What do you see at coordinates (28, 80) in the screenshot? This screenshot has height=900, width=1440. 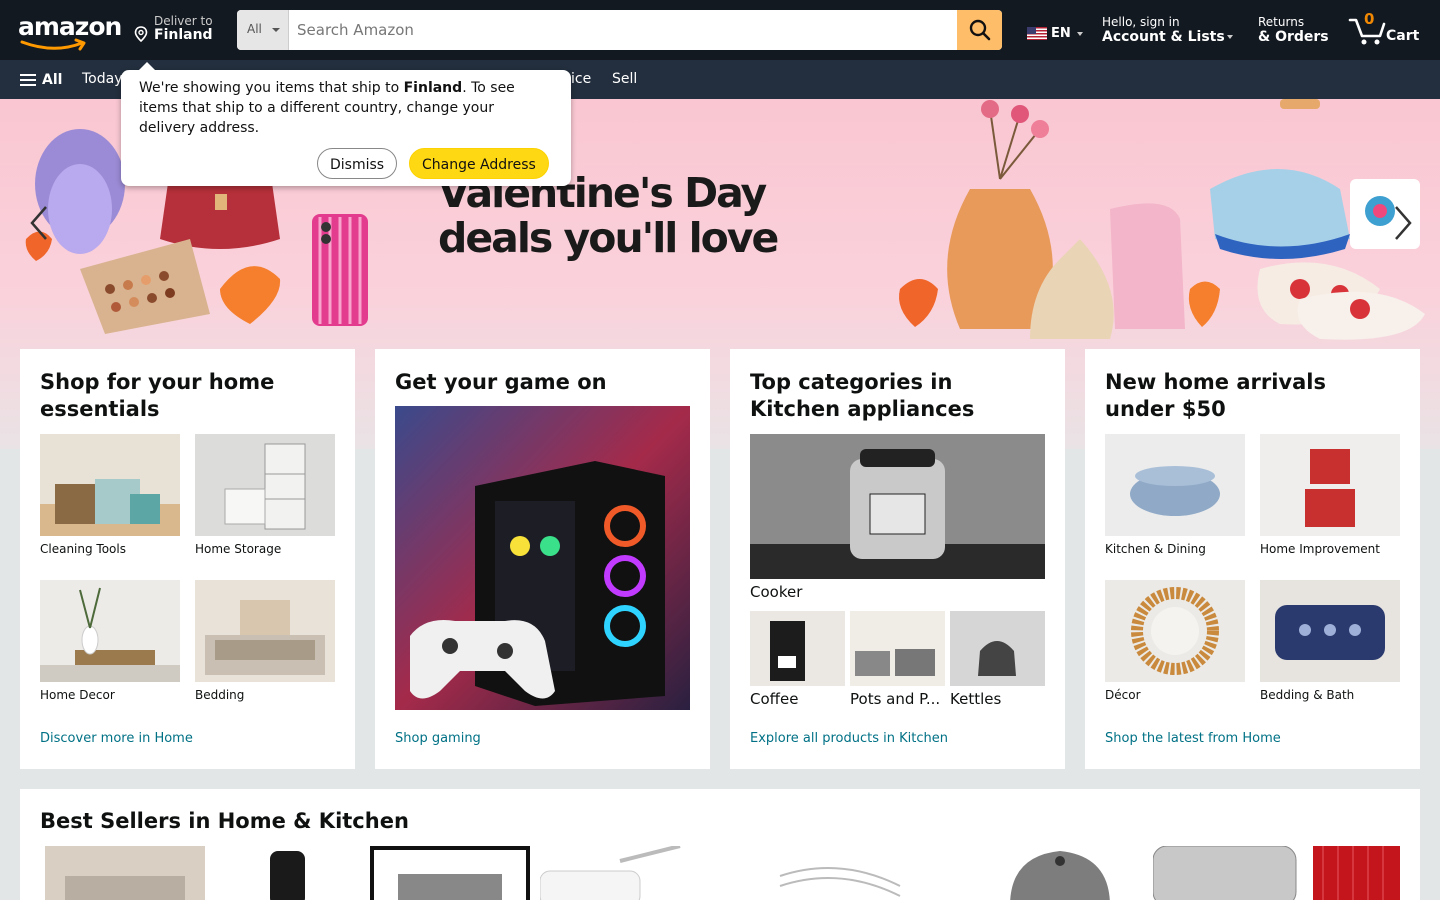 I see `hamburger-icon` at bounding box center [28, 80].